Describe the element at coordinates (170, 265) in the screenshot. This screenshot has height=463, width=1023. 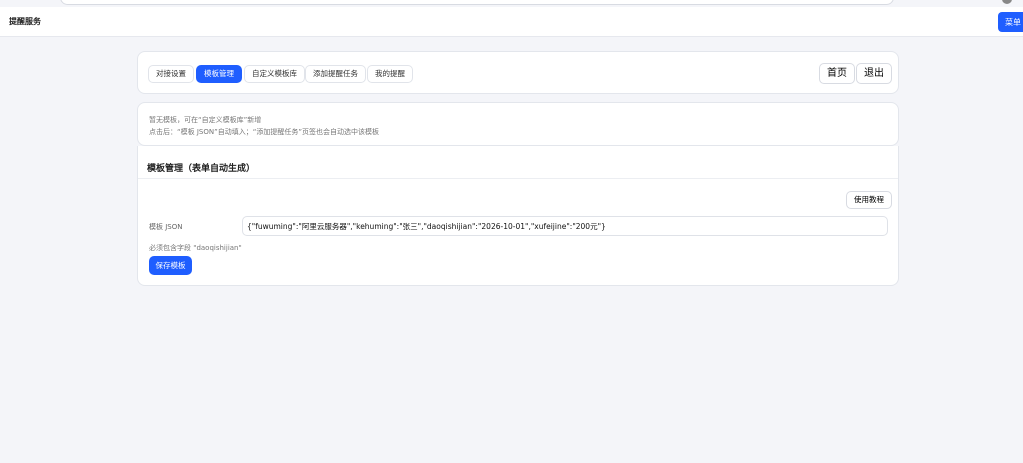
I see `save-template-button: 保存模板` at that location.